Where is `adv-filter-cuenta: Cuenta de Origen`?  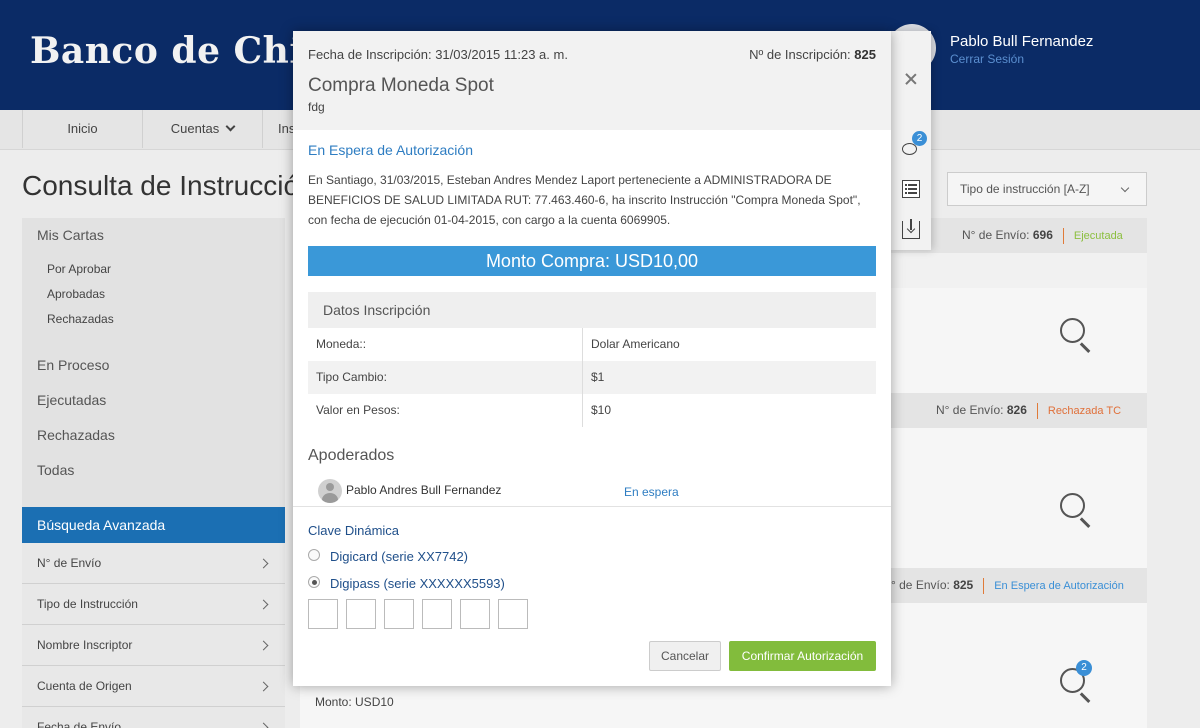
adv-filter-cuenta: Cuenta de Origen is located at coordinates (153, 686).